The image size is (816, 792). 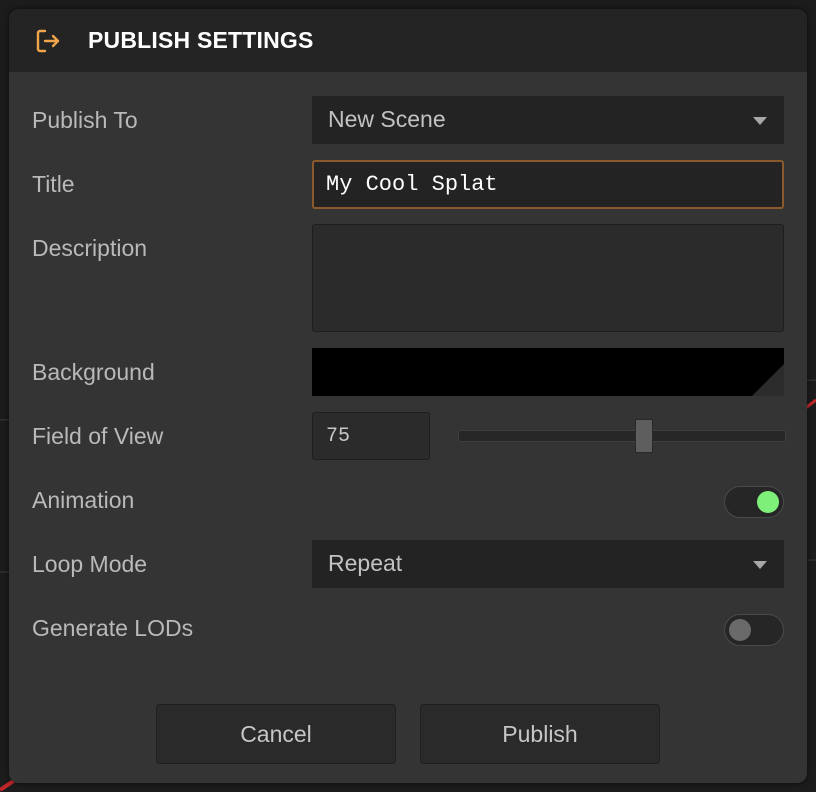 I want to click on dialog-title: PUBLISH SETTINGS, so click(x=201, y=40).